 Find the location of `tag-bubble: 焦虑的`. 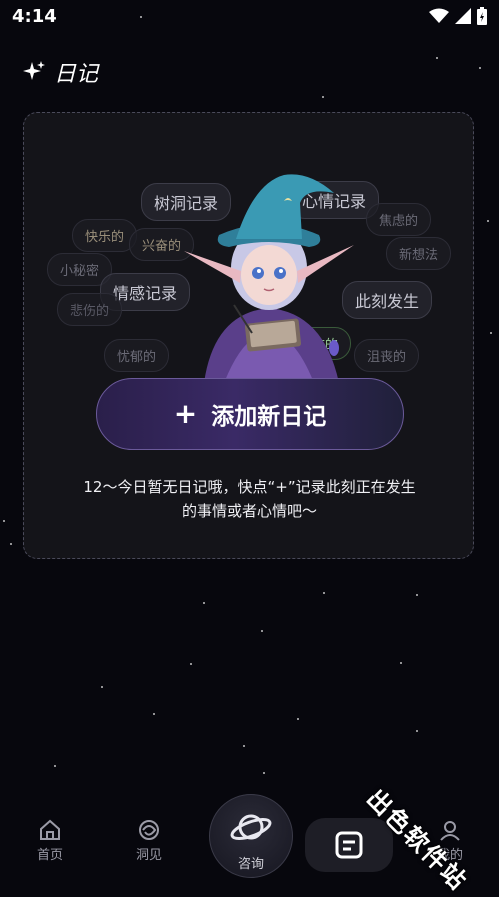

tag-bubble: 焦虑的 is located at coordinates (399, 219).